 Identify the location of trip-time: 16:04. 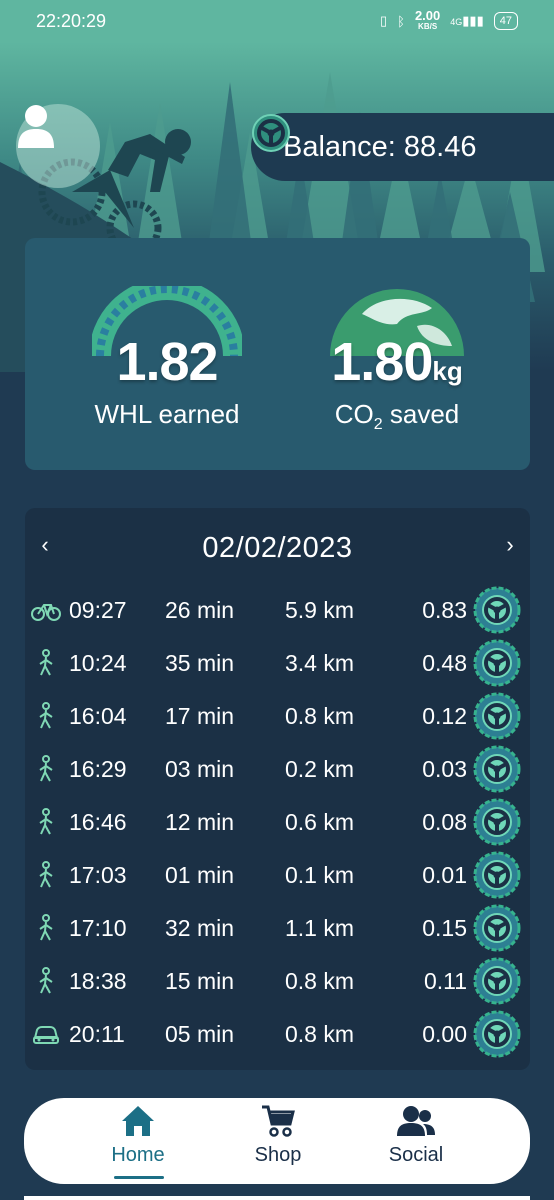
(98, 716).